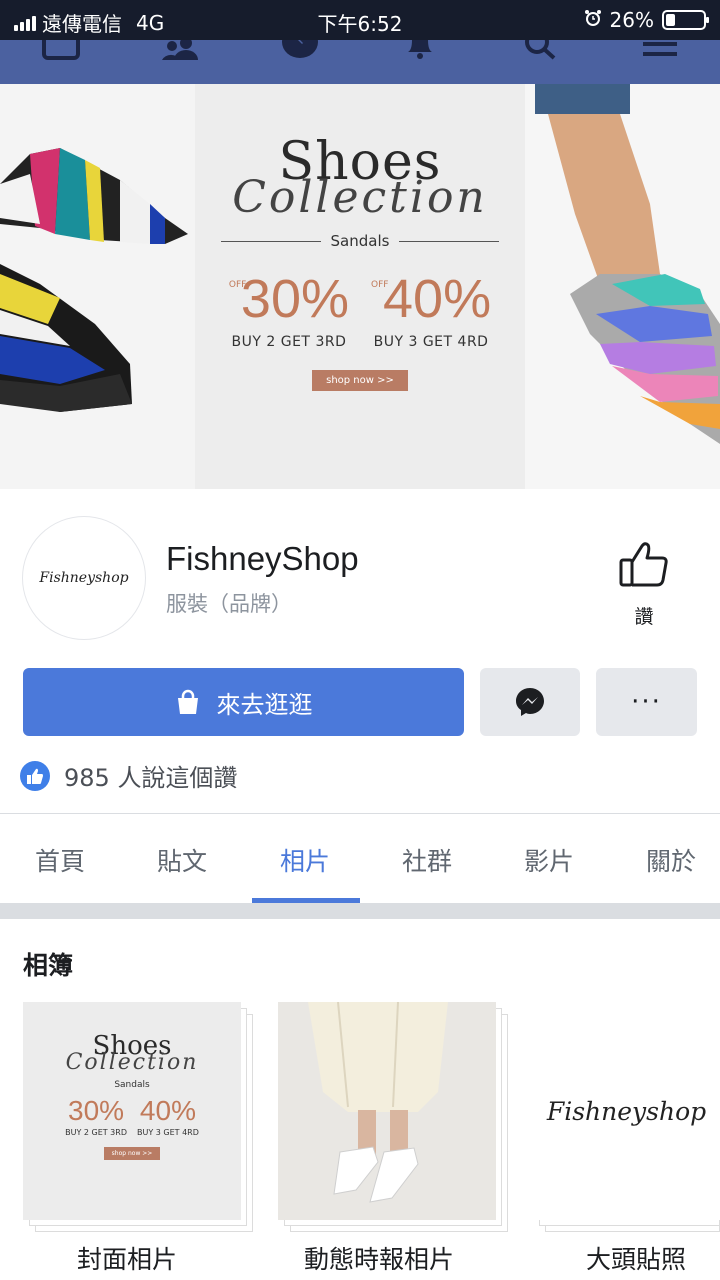 The image size is (720, 1280). Describe the element at coordinates (549, 860) in the screenshot. I see `tab-videos: 影片` at that location.